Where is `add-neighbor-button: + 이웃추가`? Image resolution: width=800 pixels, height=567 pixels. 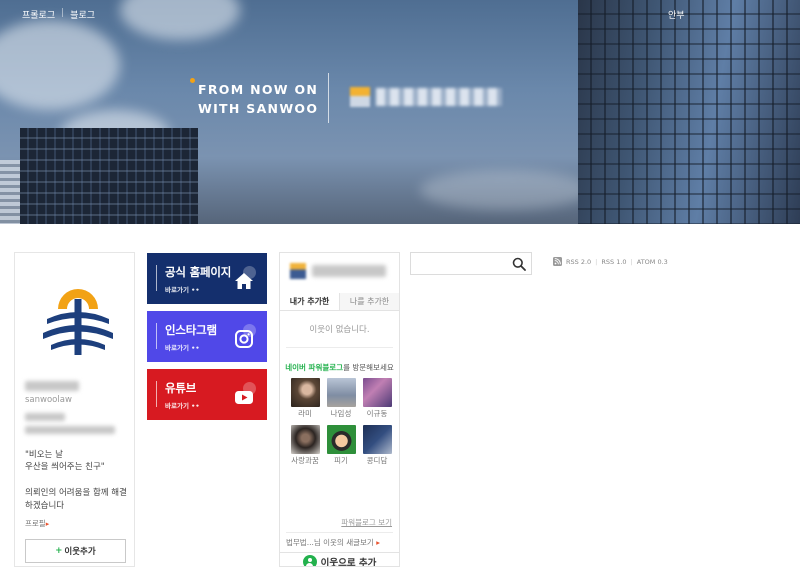
add-neighbor-button: + 이웃추가 is located at coordinates (75, 551).